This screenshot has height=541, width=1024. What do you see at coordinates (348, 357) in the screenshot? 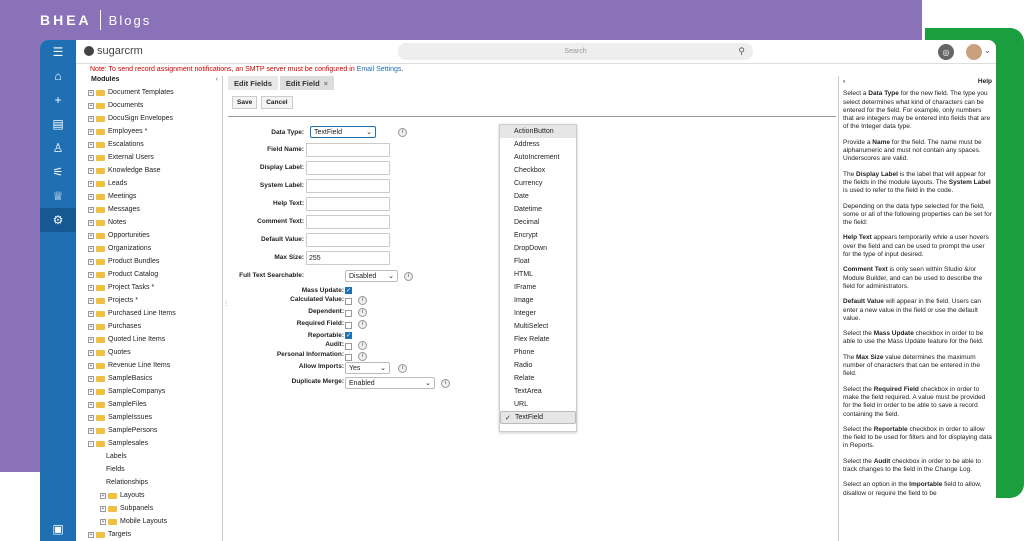
I see `personal-information-checkbox` at bounding box center [348, 357].